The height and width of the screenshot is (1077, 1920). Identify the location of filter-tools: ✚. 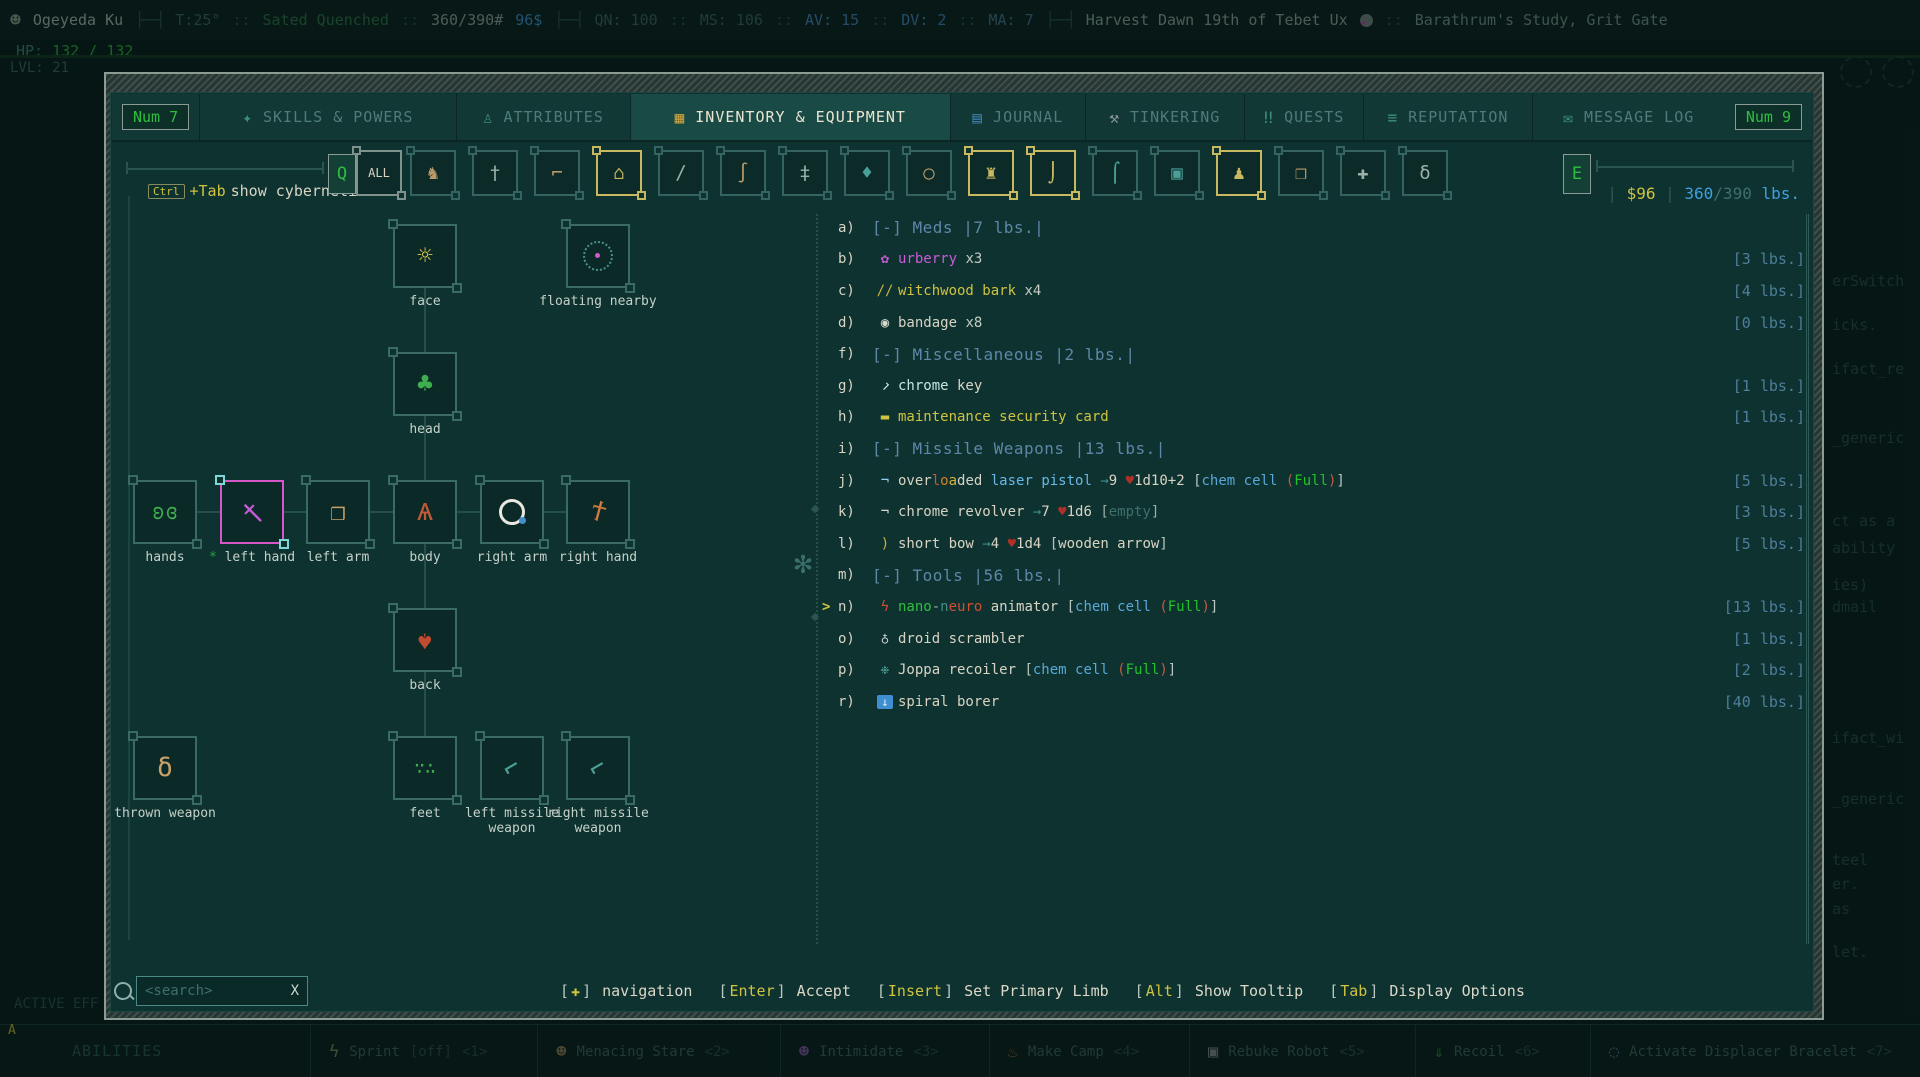
(1363, 173).